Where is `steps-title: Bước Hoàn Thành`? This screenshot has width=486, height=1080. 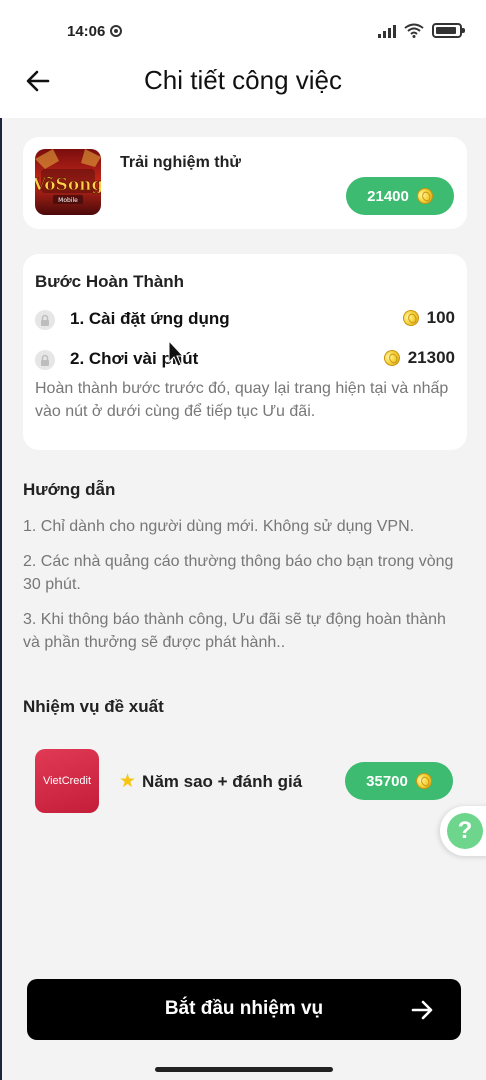
steps-title: Bước Hoàn Thành is located at coordinates (110, 281).